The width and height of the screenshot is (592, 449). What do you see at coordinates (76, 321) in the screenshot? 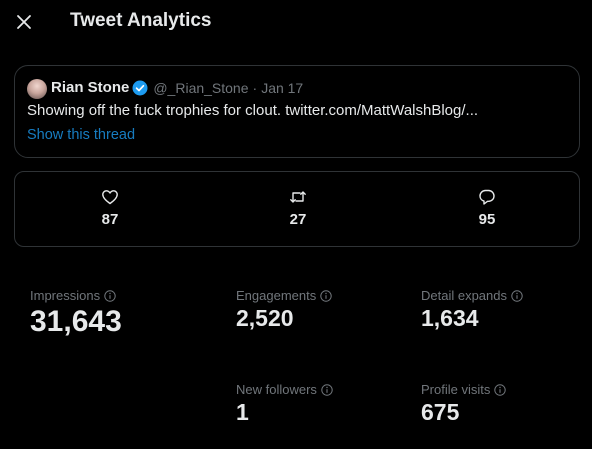
I see `impressions-value: 31,643` at bounding box center [76, 321].